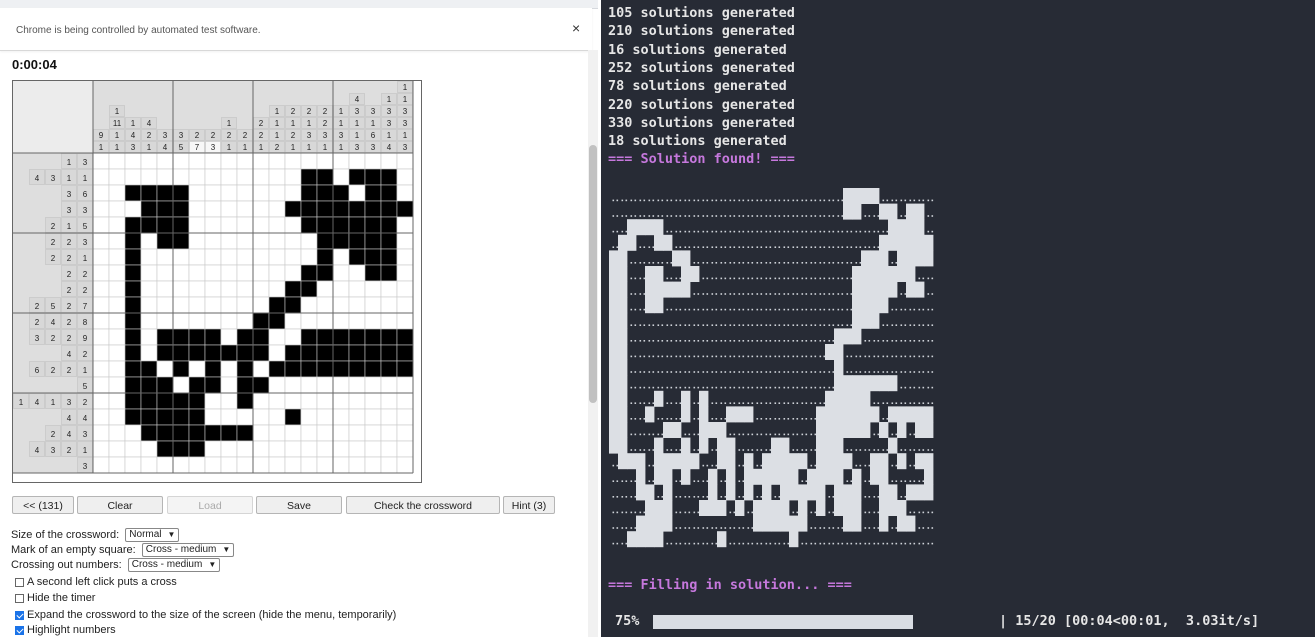 The width and height of the screenshot is (1315, 637). I want to click on highlight-checkbox, so click(19, 630).